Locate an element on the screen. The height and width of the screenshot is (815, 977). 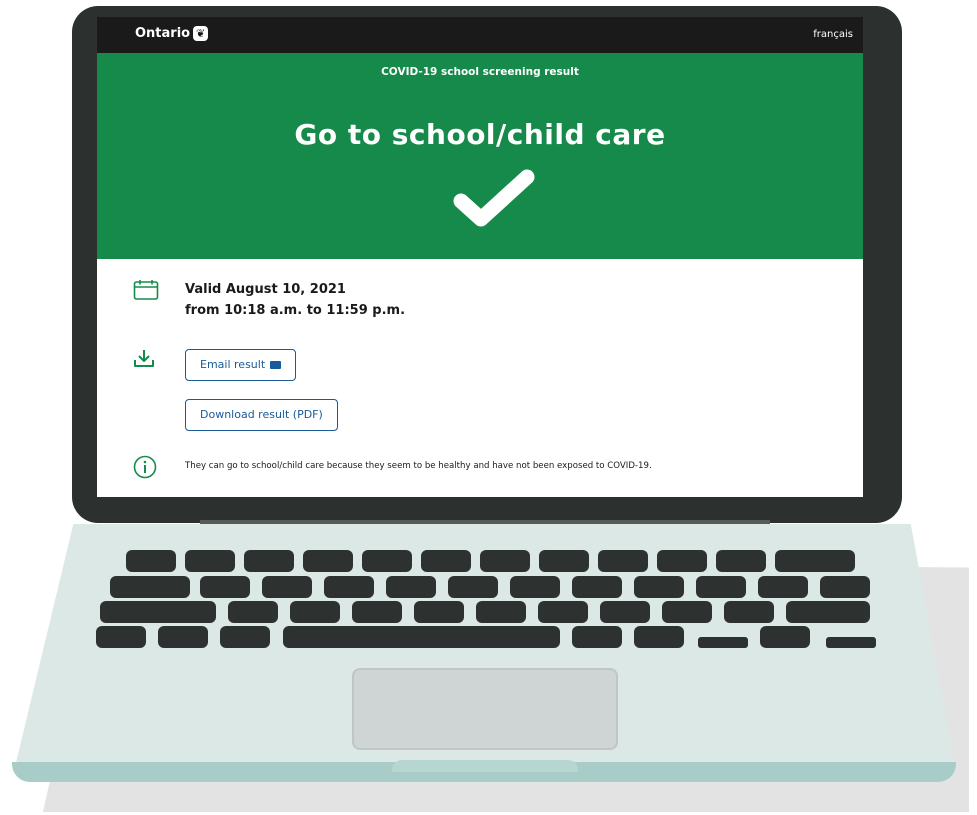
ontario-logo: Ontario ❦ is located at coordinates (172, 33).